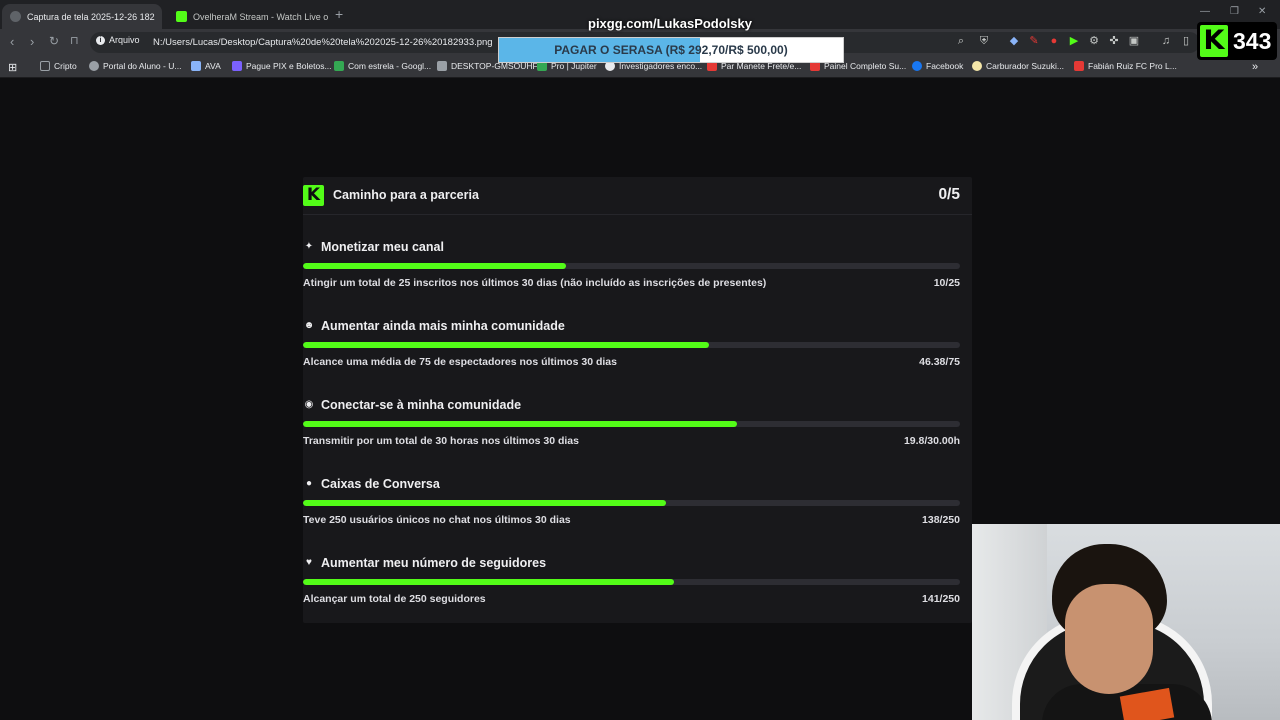  I want to click on viewer-count-badge: K 343, so click(1237, 41).